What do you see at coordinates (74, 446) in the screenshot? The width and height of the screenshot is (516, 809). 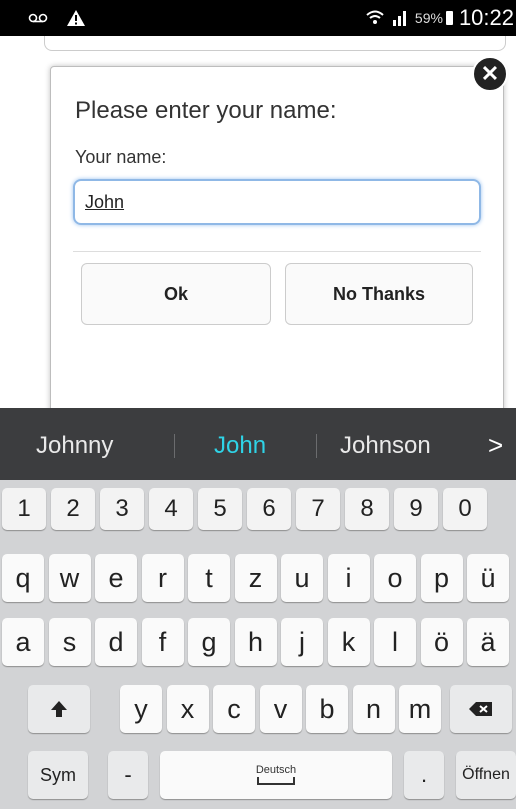 I see `suggestion-item: Johnny` at bounding box center [74, 446].